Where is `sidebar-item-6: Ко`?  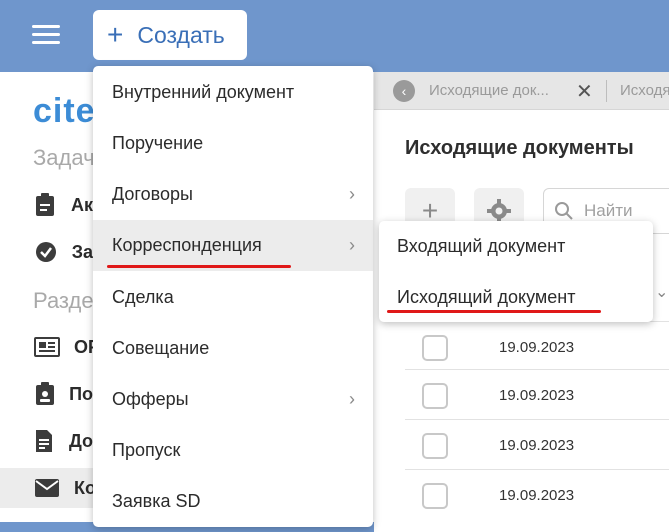 sidebar-item-6: Ко is located at coordinates (48, 488).